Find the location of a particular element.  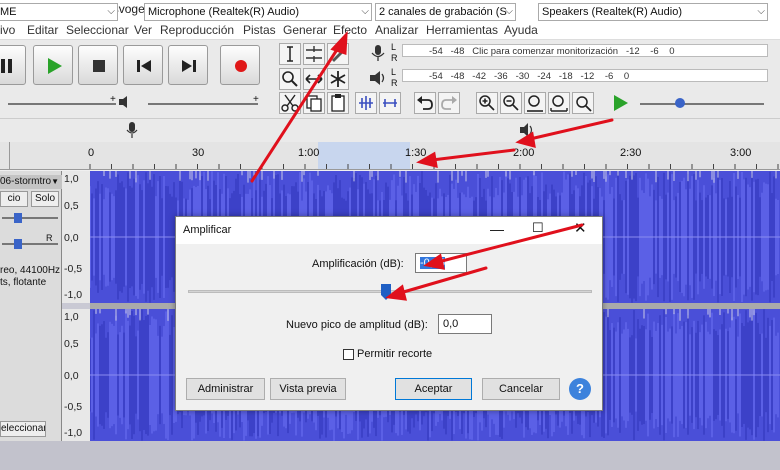

annotation-arrow-amplification is located at coordinates (510, 243).